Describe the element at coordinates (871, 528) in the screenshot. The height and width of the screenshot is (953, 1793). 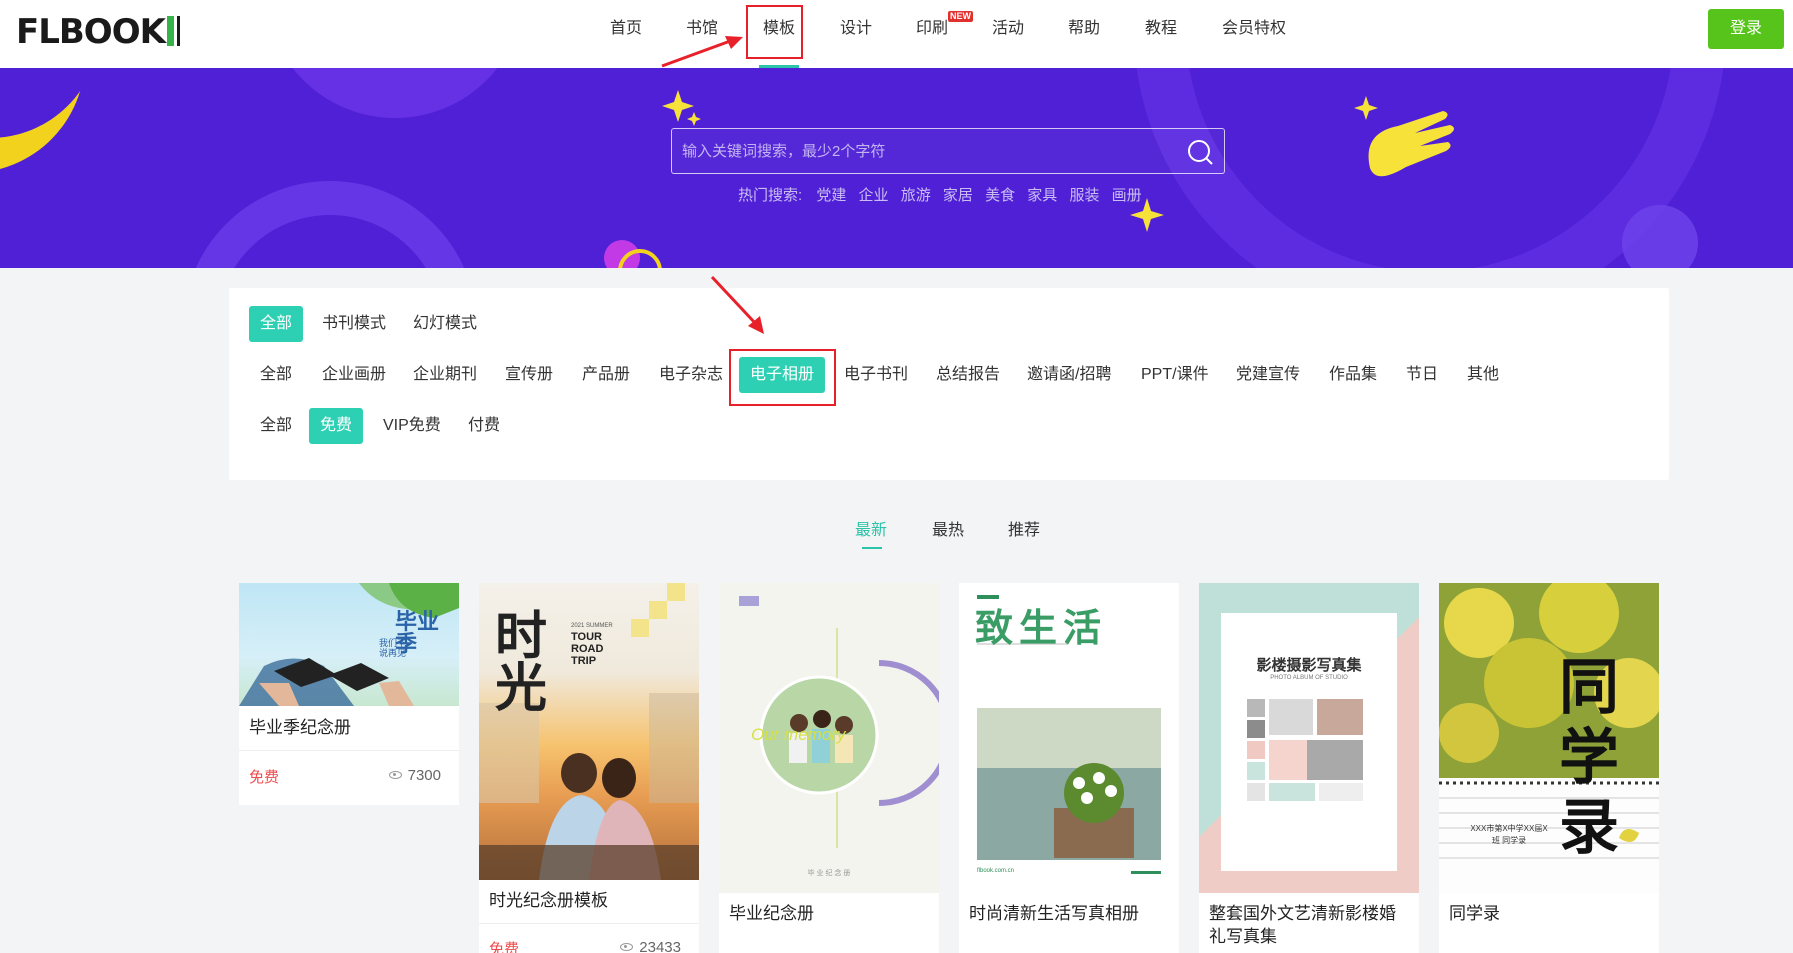
I see `sort-tab-newest: 最新` at that location.